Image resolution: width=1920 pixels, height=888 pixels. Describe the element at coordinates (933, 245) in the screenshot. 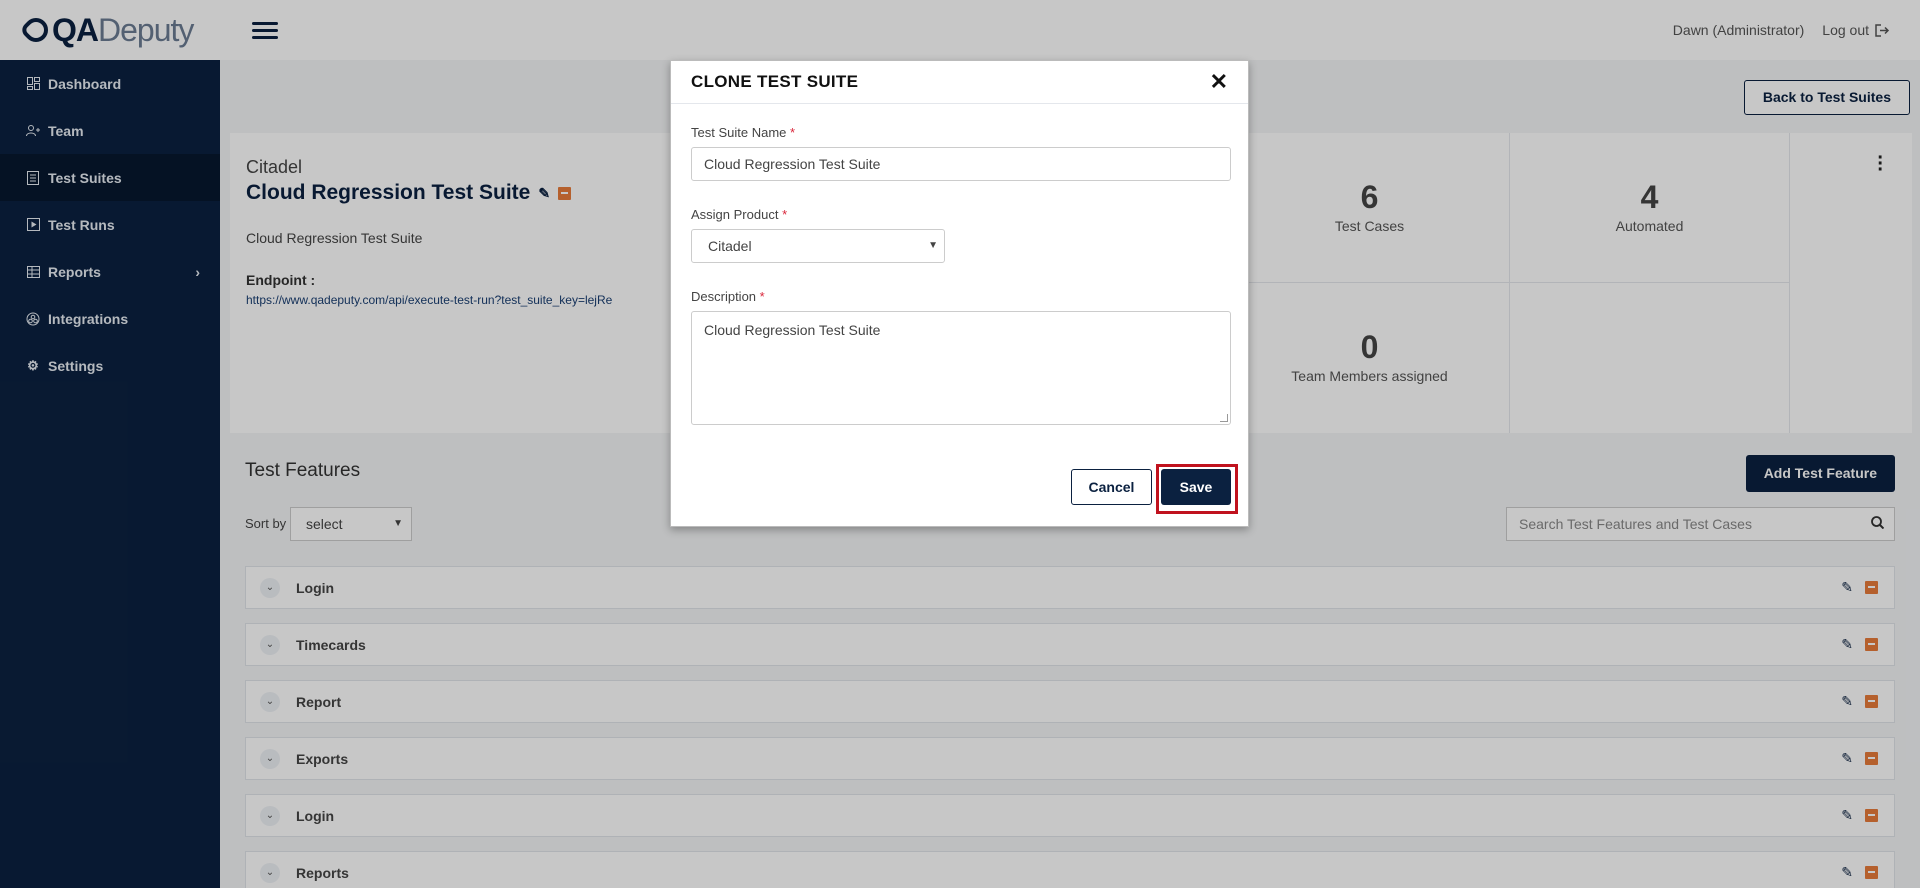

I see `caret-down-icon: ▼` at that location.